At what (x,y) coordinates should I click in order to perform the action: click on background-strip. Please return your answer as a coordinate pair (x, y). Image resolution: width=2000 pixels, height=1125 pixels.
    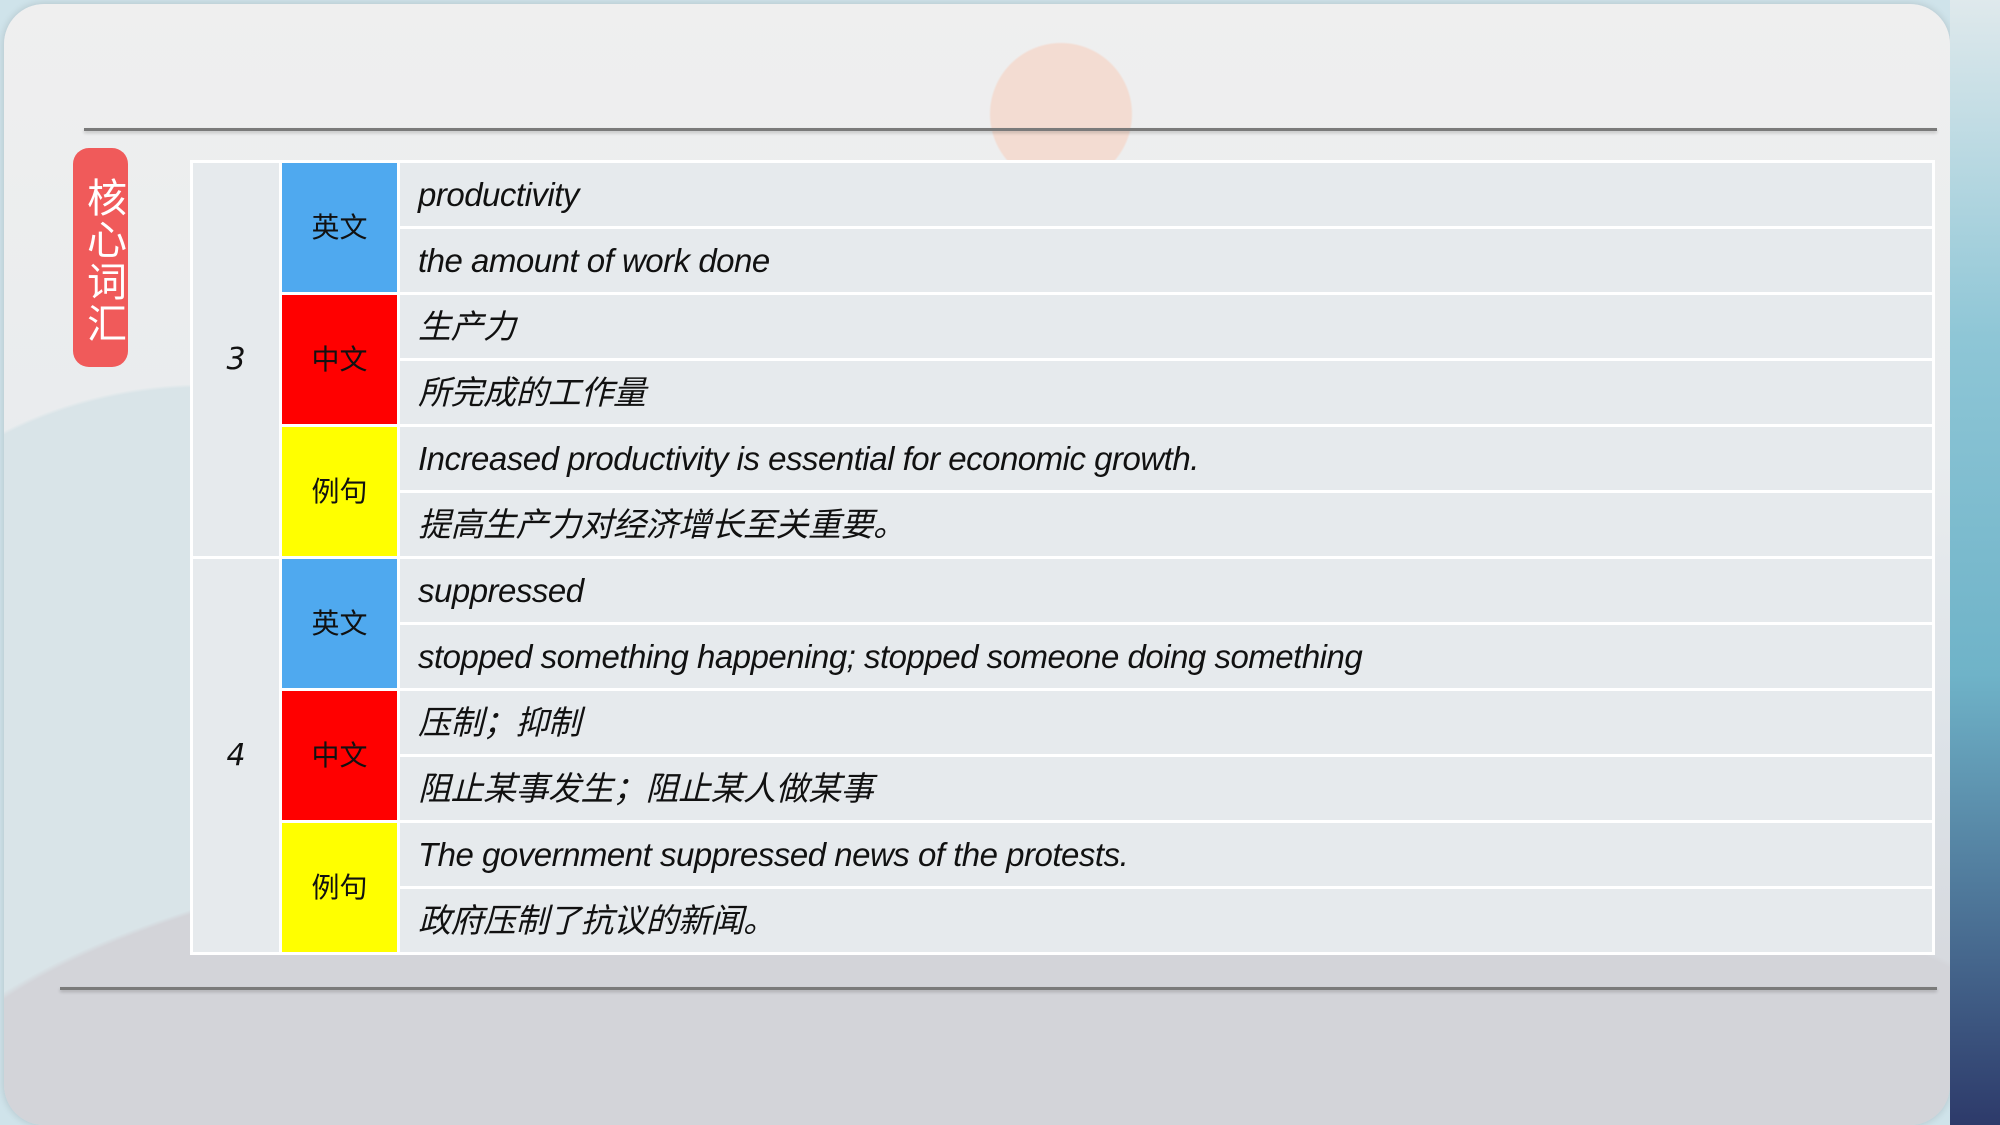
    Looking at the image, I should click on (1975, 562).